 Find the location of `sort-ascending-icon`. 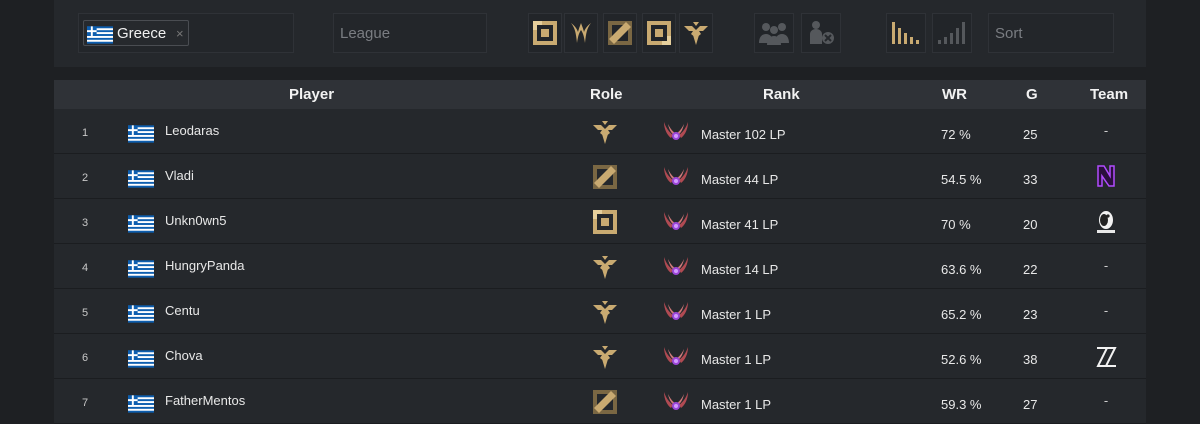

sort-ascending-icon is located at coordinates (951, 33).